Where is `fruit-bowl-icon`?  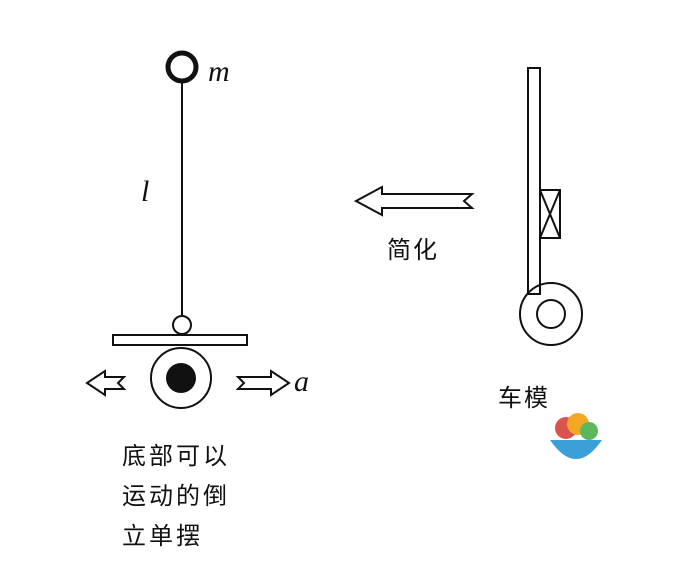 fruit-bowl-icon is located at coordinates (576, 436).